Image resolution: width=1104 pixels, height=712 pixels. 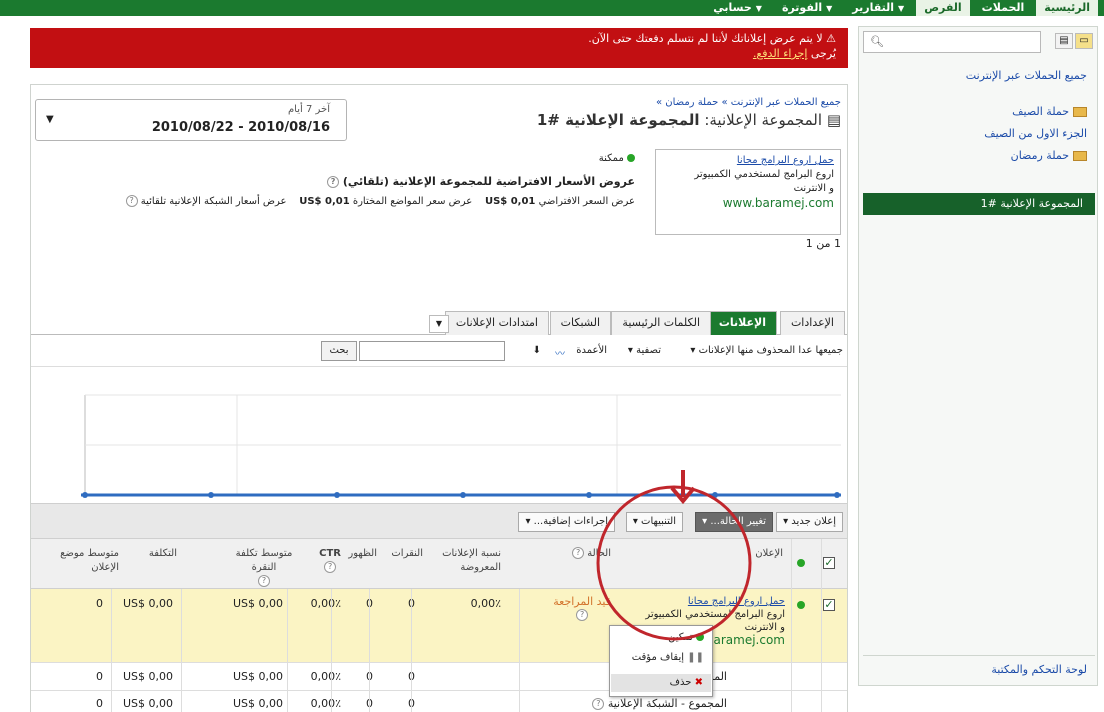 I want to click on date-range-selector: ▼ آخر 7 أيام 2010/08/22 - 2010/08/16, so click(x=191, y=120).